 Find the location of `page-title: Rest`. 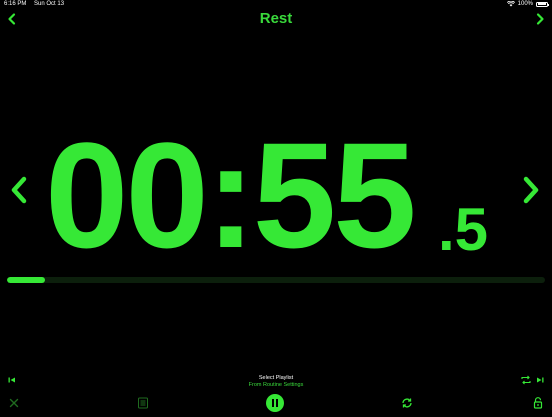

page-title: Rest is located at coordinates (276, 18).